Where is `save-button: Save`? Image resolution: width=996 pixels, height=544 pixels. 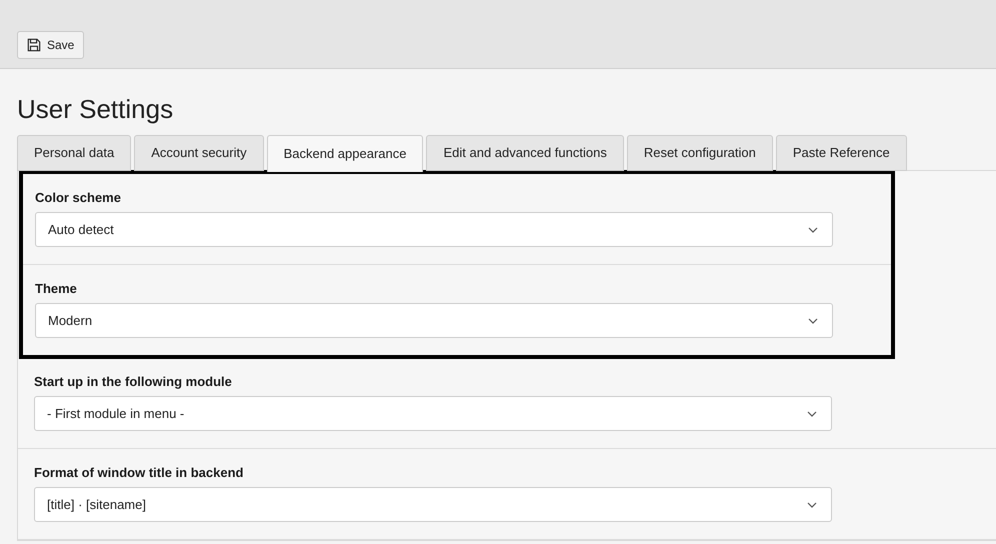 save-button: Save is located at coordinates (50, 45).